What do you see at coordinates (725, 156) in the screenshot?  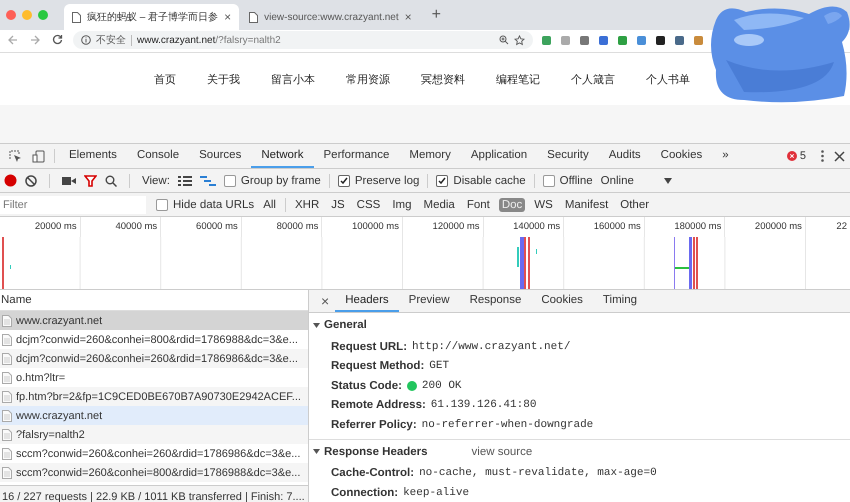 I see `more-tabs-button: »` at bounding box center [725, 156].